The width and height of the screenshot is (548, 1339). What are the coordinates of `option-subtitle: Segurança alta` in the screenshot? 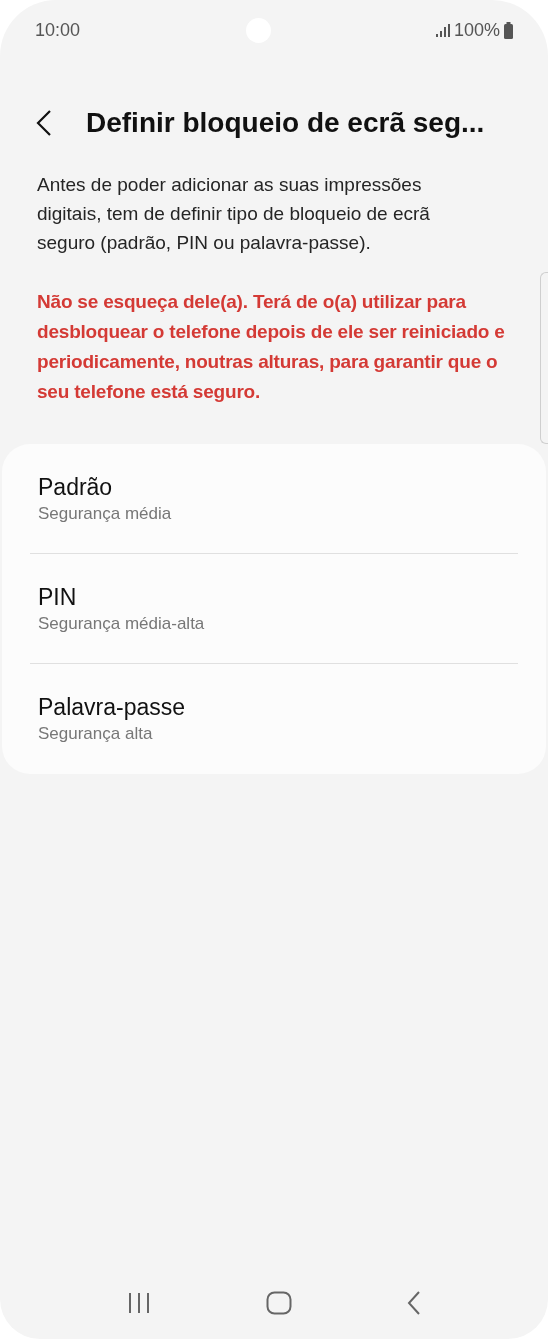 It's located at (96, 734).